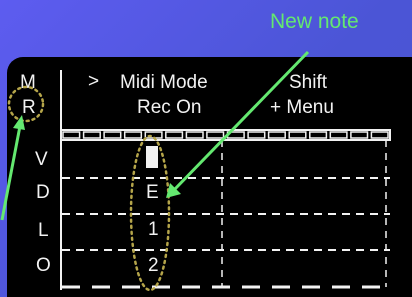  I want to click on shift-label: Shift, so click(308, 82).